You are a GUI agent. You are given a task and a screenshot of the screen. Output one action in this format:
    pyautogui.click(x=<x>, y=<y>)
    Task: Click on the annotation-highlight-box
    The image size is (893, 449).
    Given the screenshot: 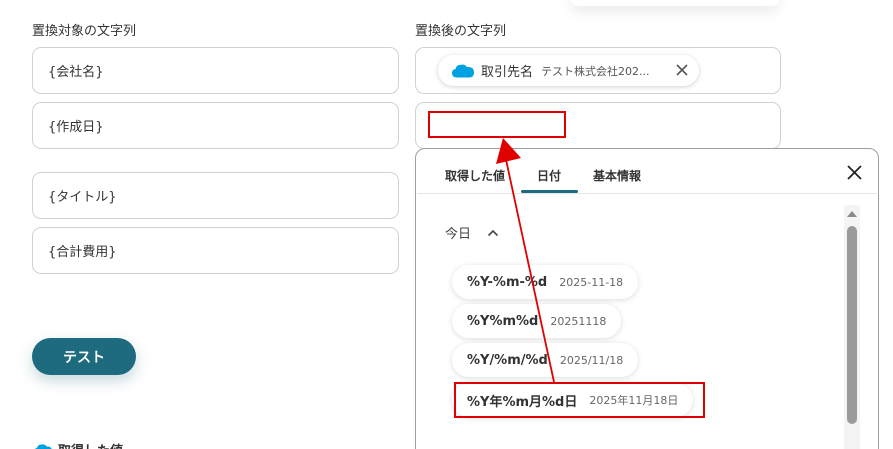 What is the action you would take?
    pyautogui.click(x=579, y=400)
    